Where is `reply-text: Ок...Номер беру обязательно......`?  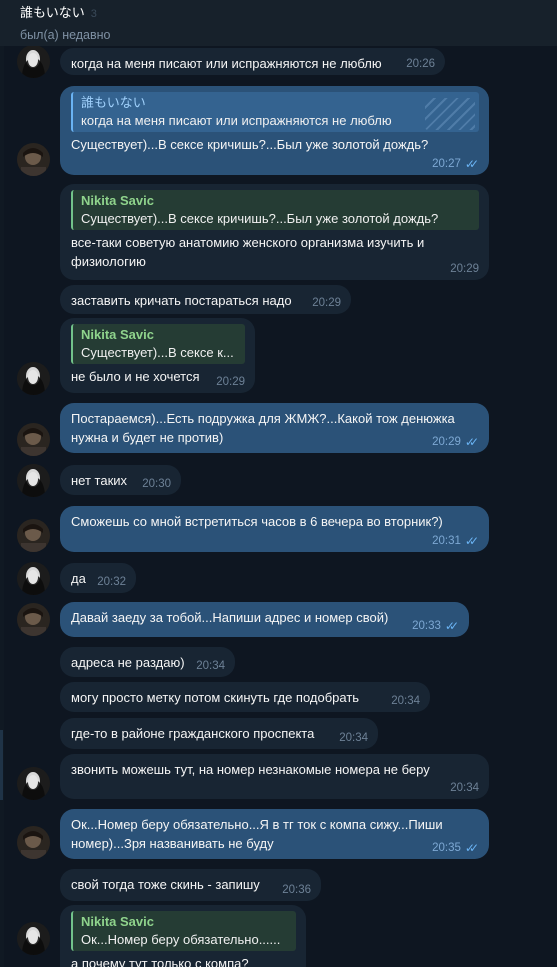 reply-text: Ок...Номер беру обязательно...... is located at coordinates (181, 939).